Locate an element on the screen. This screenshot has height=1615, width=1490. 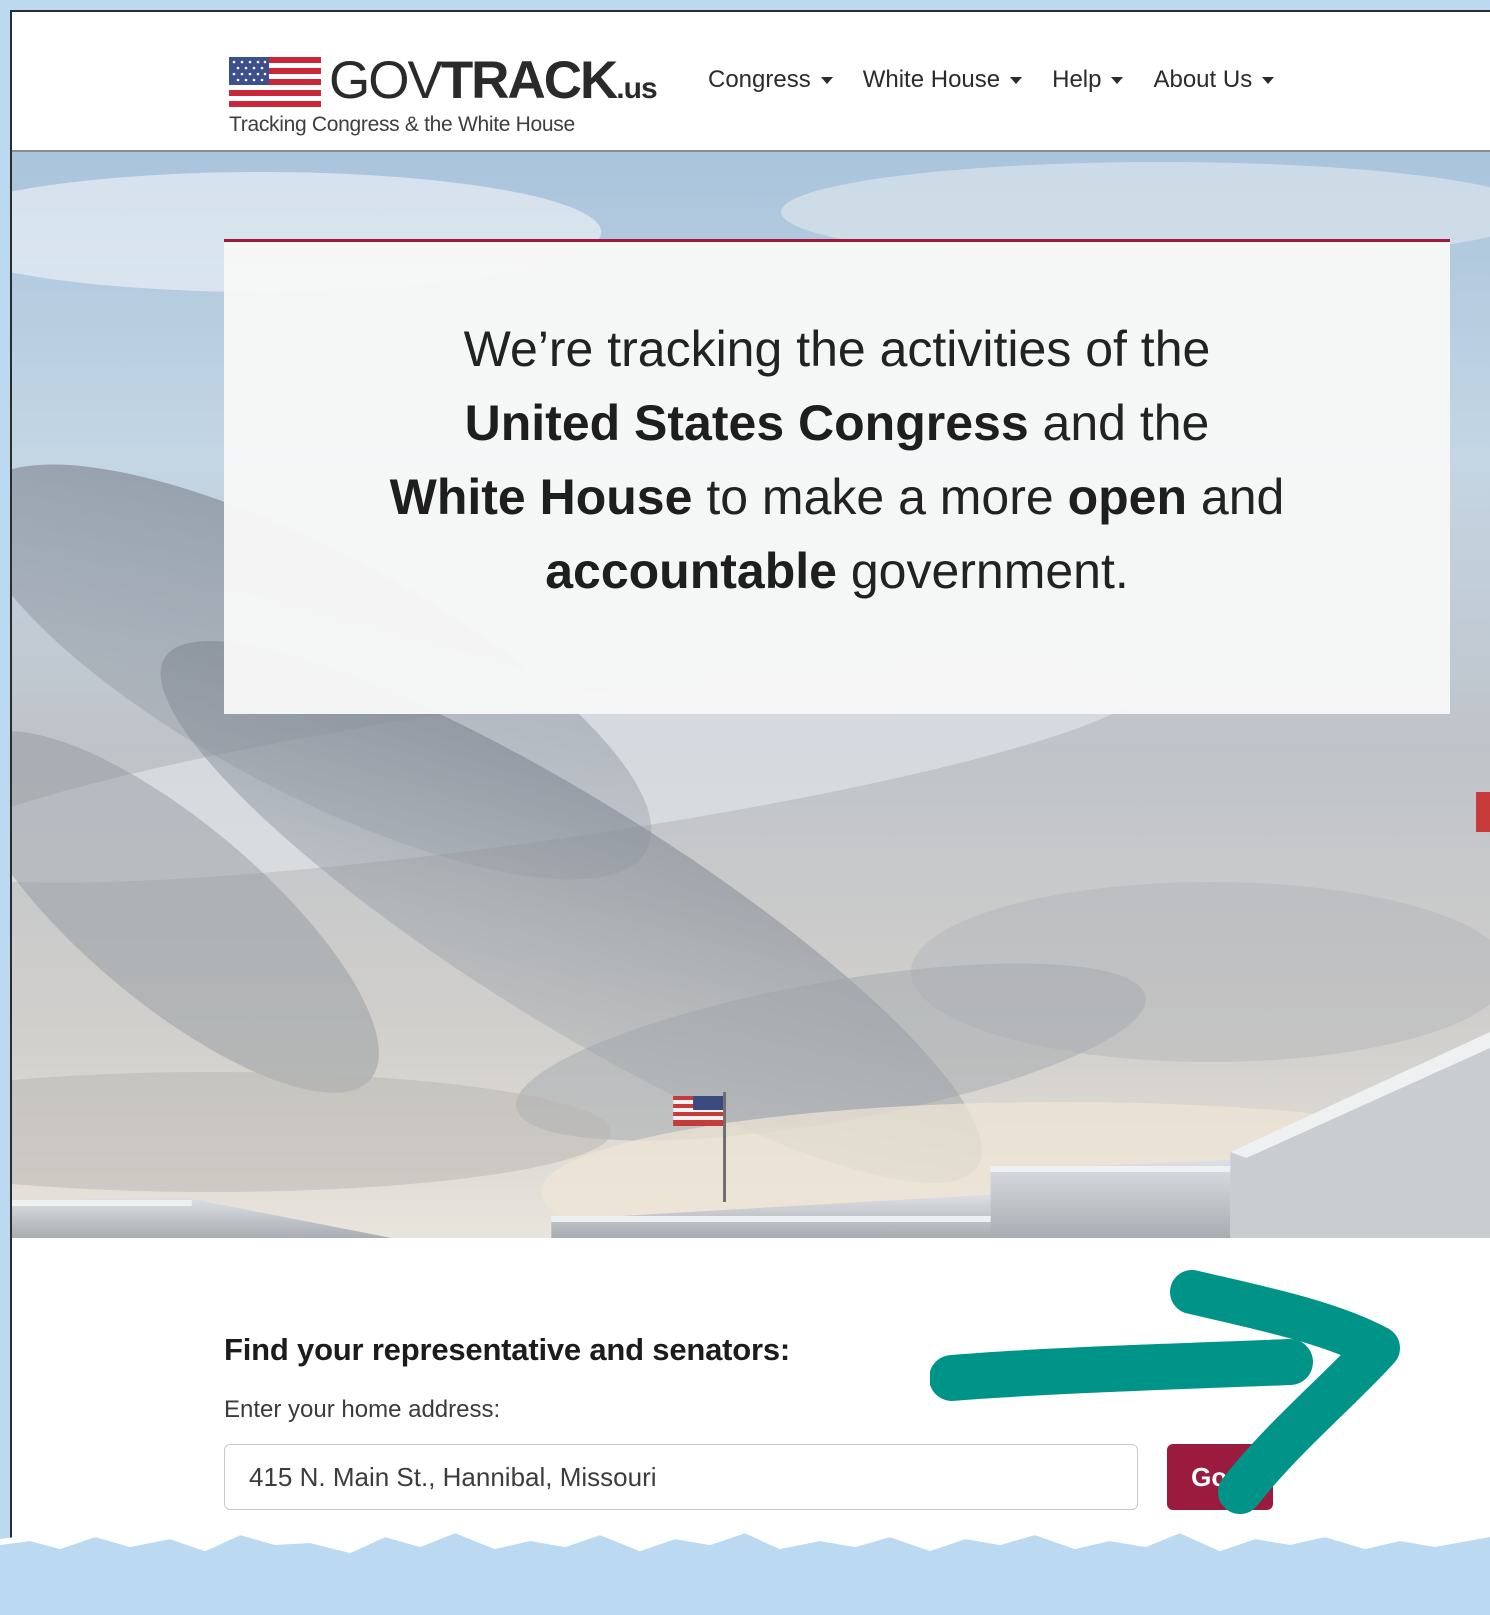
mission-white-house-emphasis: White House is located at coordinates (541, 497).